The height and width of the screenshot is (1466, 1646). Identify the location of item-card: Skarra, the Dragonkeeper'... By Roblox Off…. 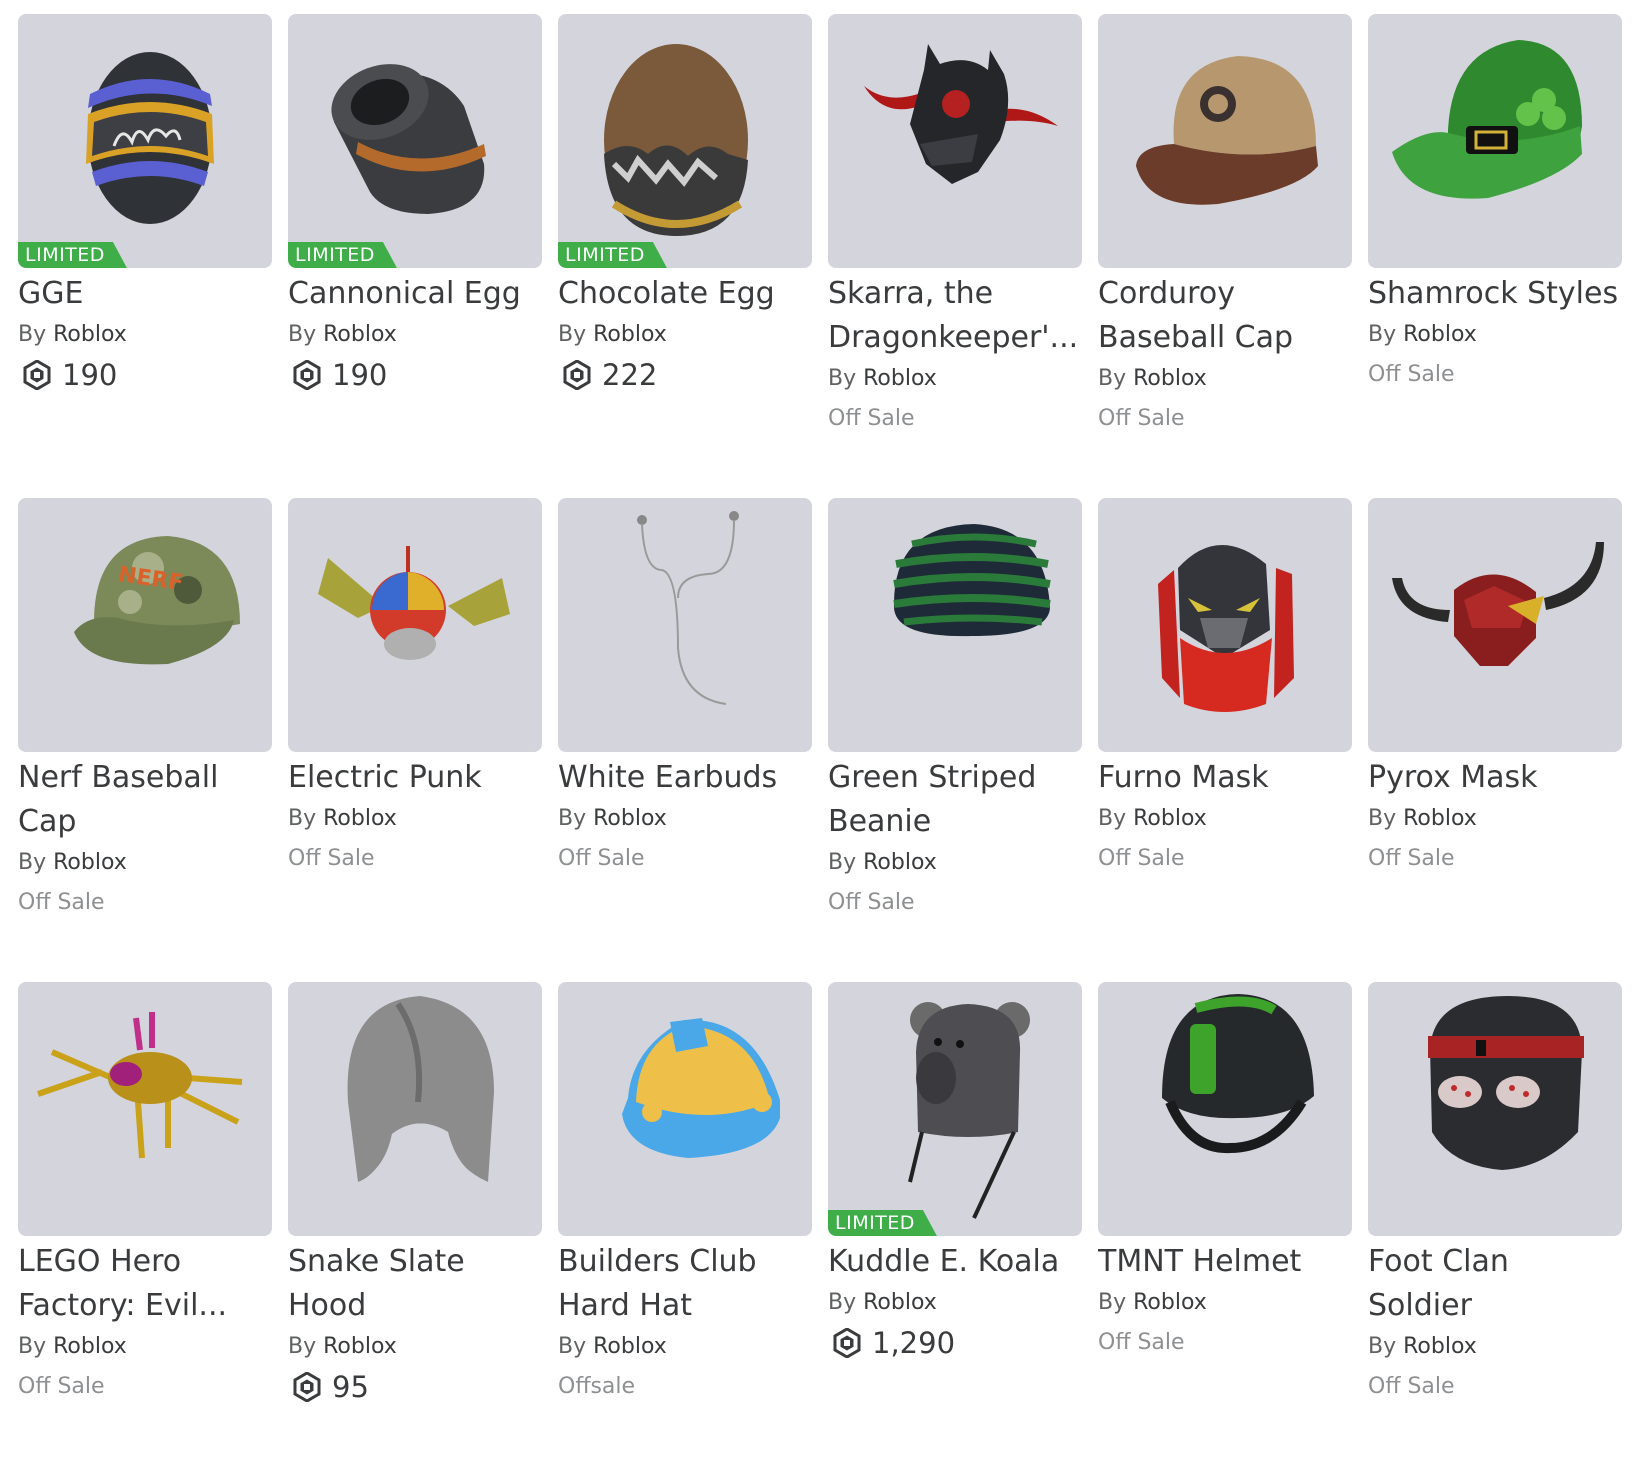
(955, 256).